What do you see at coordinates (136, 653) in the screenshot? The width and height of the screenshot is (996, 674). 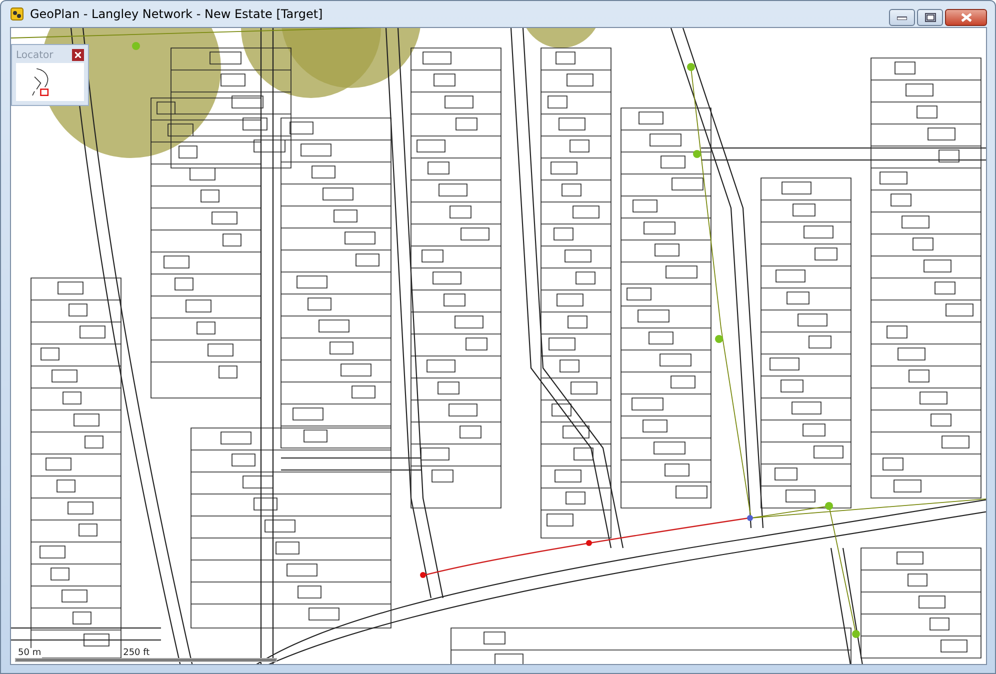 I see `scale-label: 250 ft` at bounding box center [136, 653].